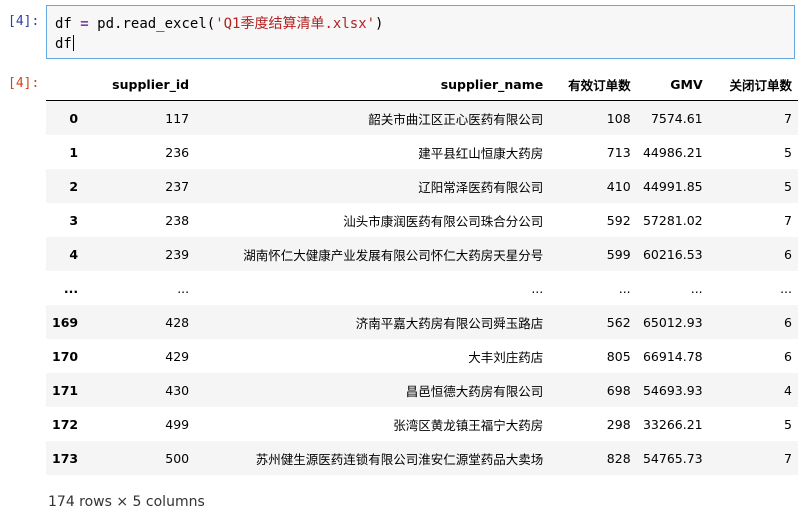 This screenshot has width=798, height=524. Describe the element at coordinates (24, 21) in the screenshot. I see `input-prompt: [4]:` at that location.